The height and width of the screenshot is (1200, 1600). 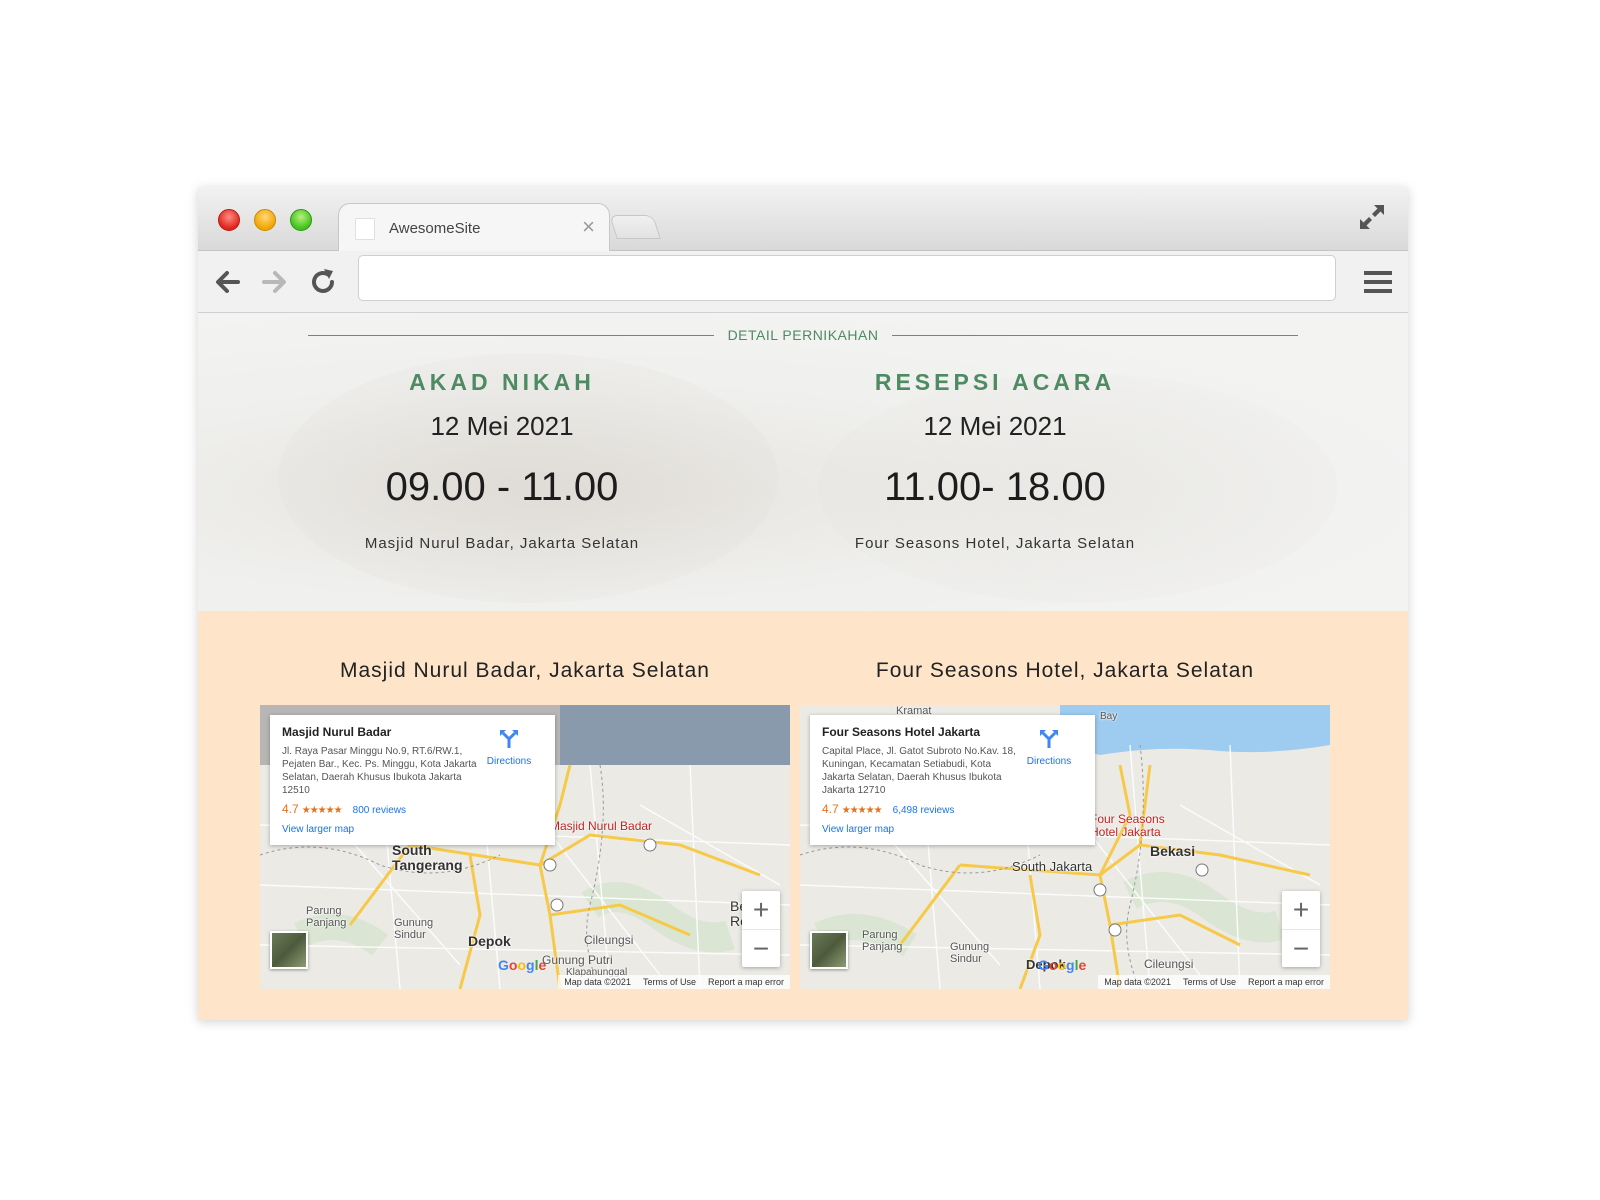 What do you see at coordinates (995, 382) in the screenshot?
I see `event-heading: RESEPSI ACARA` at bounding box center [995, 382].